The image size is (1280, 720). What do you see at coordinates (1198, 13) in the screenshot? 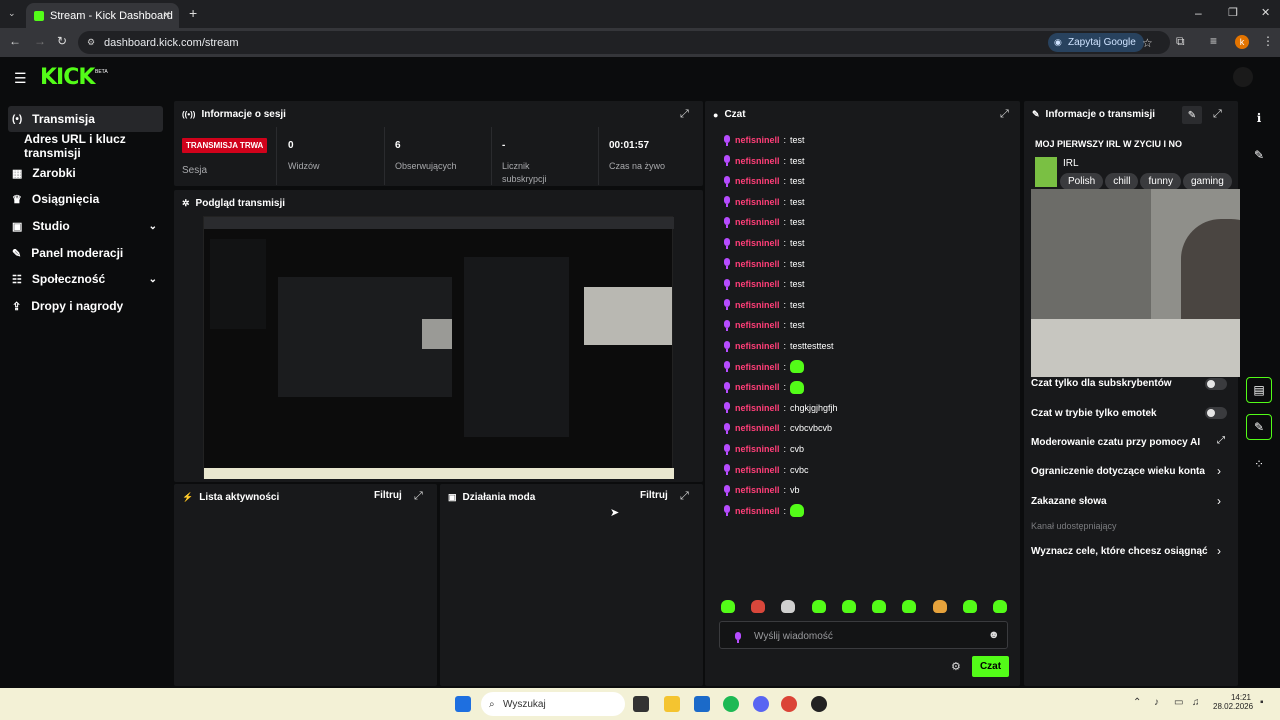
I see `minimize-icon: –` at bounding box center [1198, 13].